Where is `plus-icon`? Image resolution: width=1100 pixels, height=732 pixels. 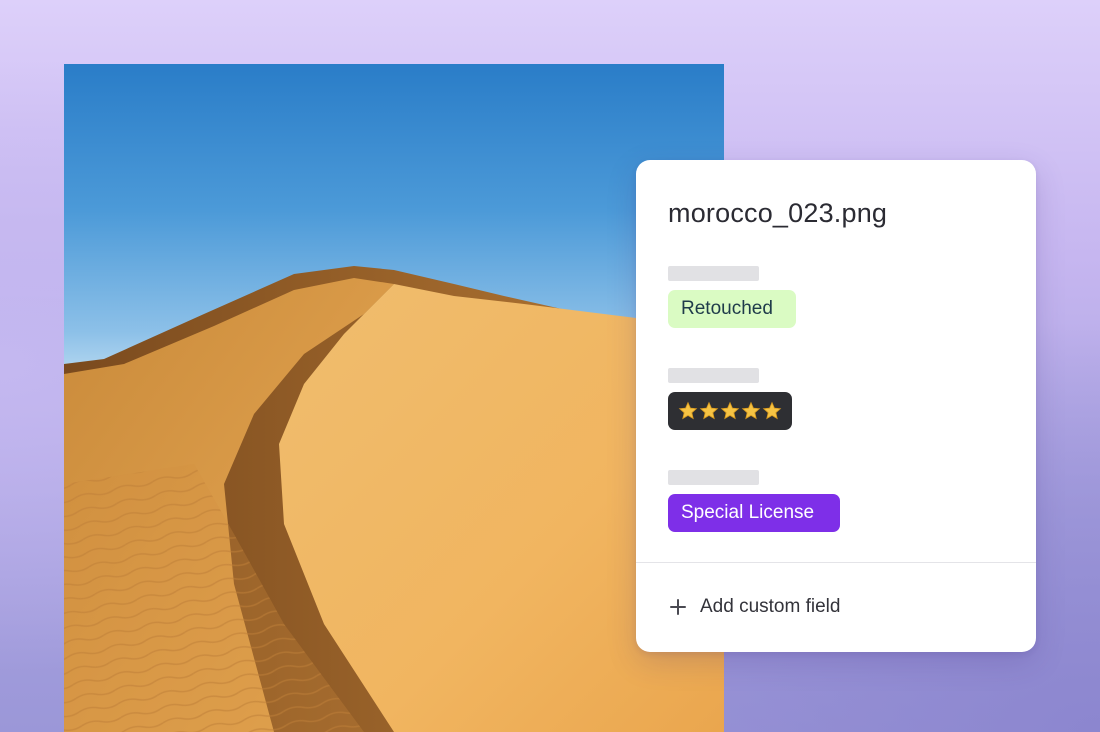
plus-icon is located at coordinates (678, 607).